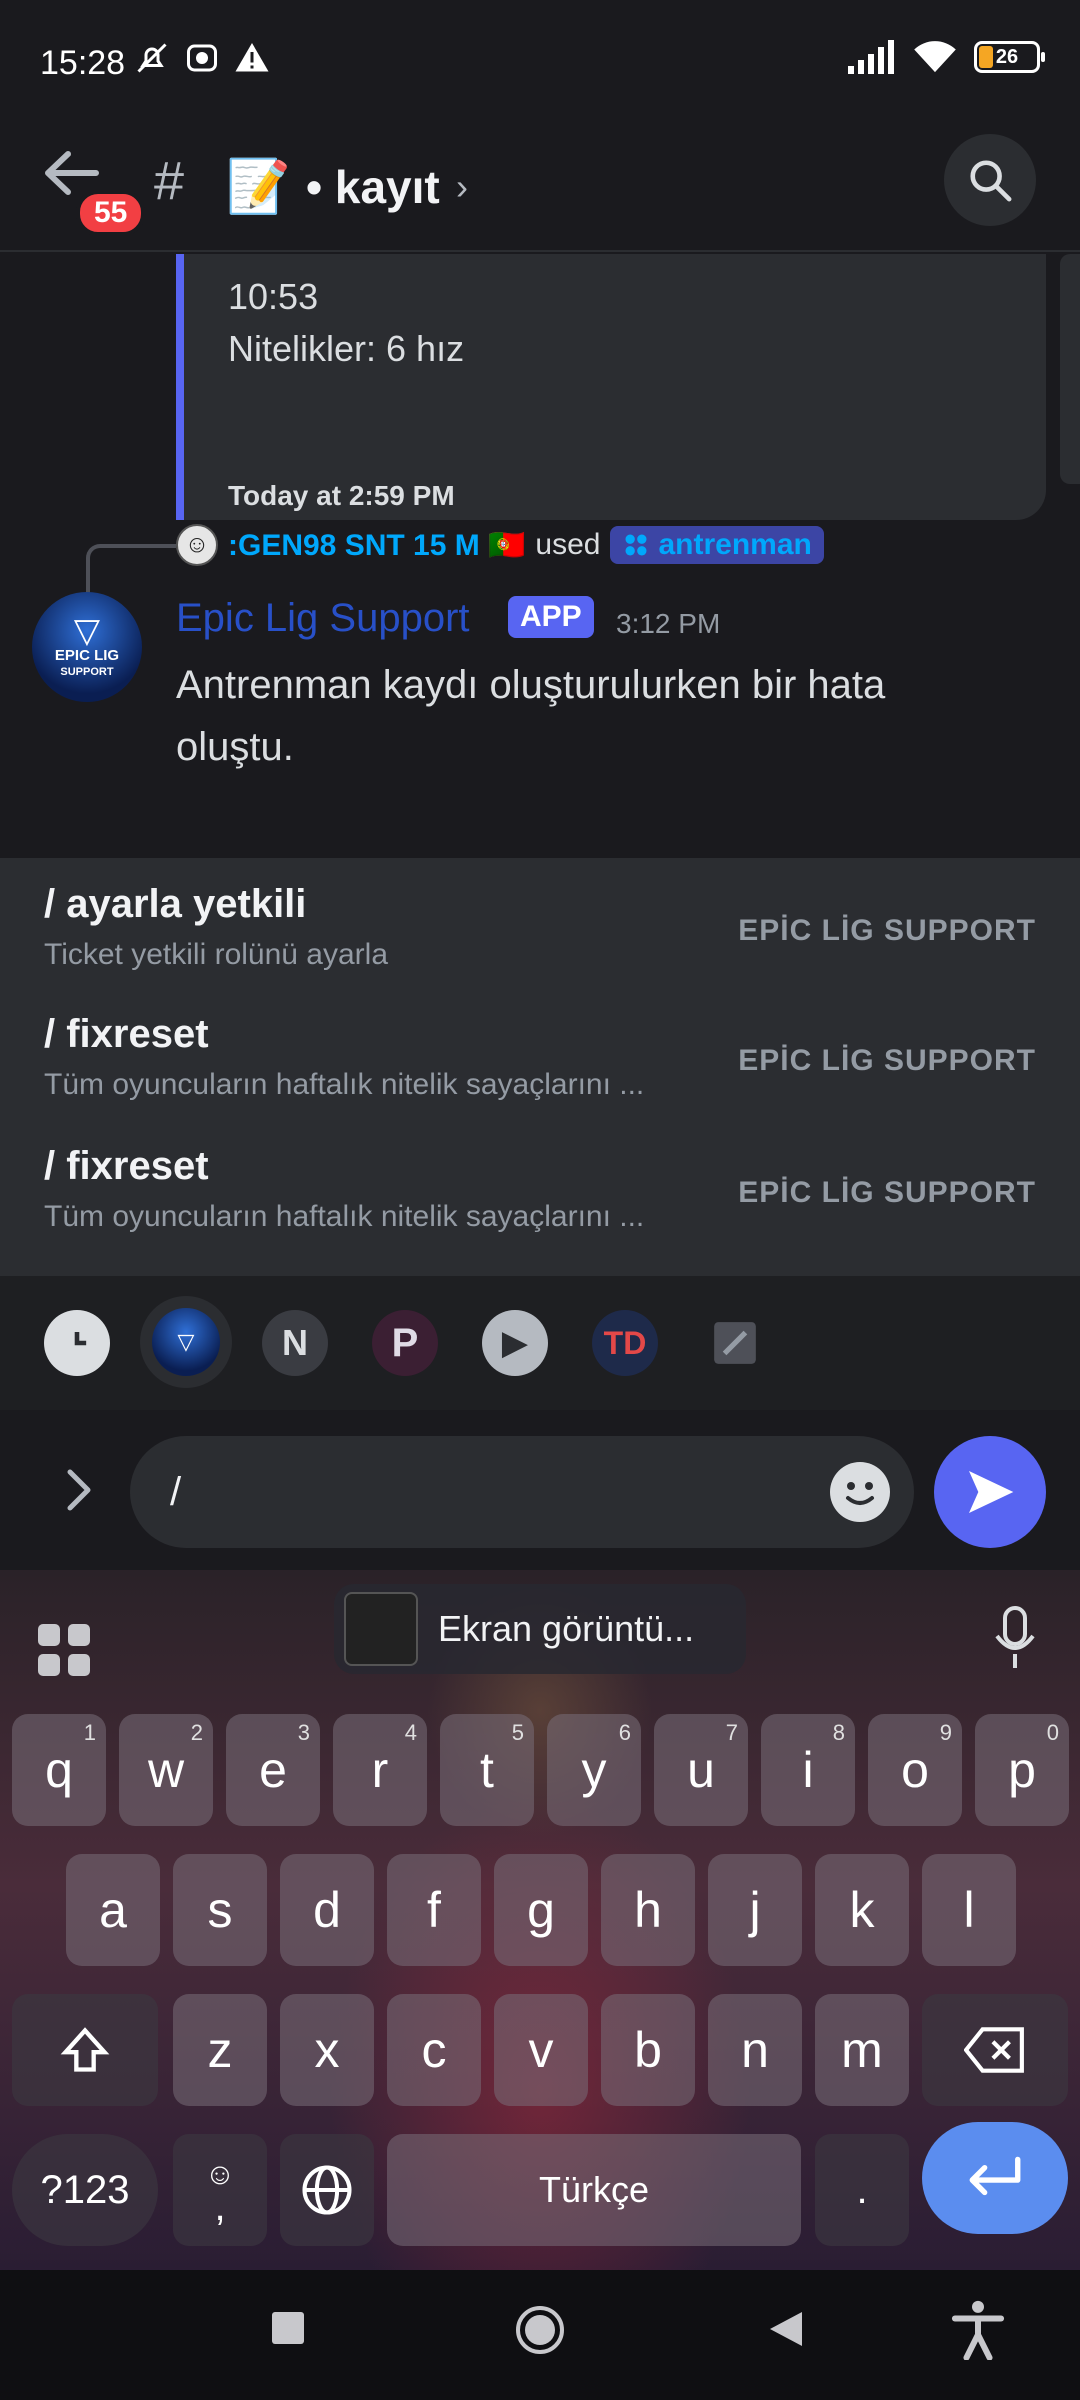 This screenshot has width=1080, height=2400. Describe the element at coordinates (625, 1343) in the screenshot. I see `td-app-icon: TD` at that location.